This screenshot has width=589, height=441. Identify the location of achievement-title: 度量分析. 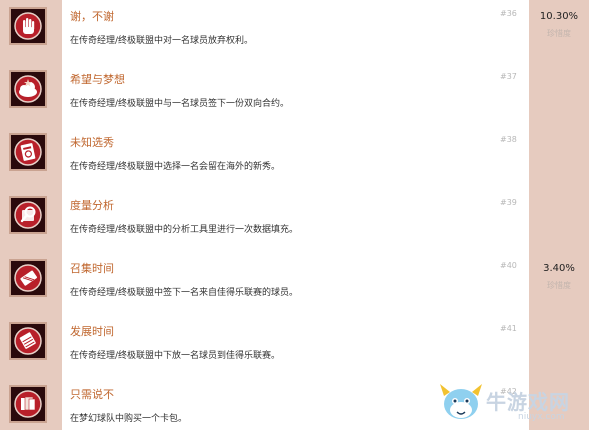
(92, 205).